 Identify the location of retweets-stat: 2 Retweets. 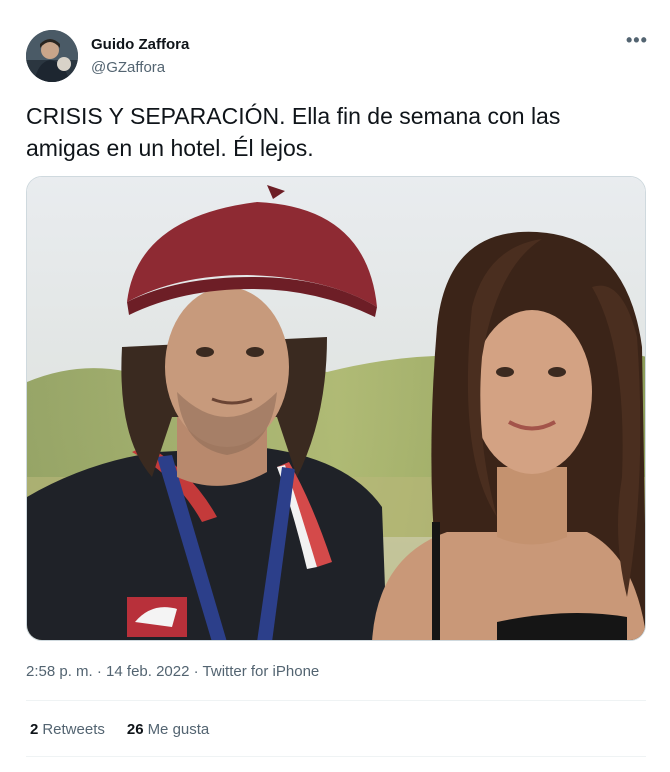
(67, 729).